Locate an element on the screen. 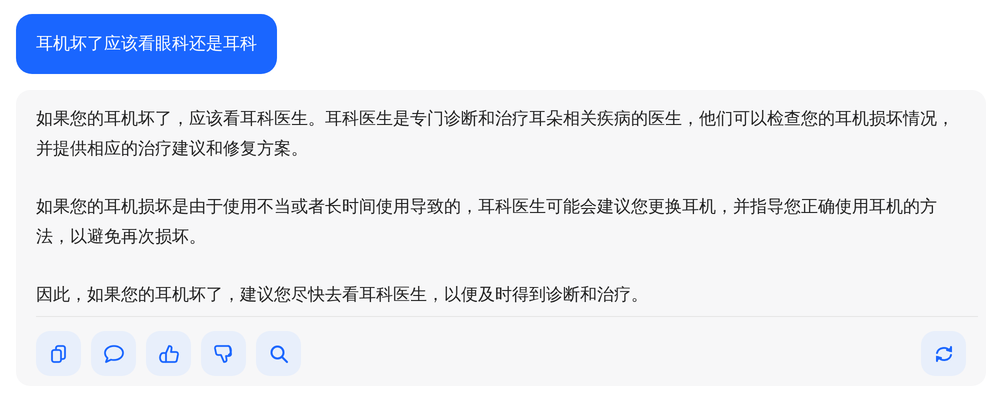  thumbs-down-button is located at coordinates (223, 353).